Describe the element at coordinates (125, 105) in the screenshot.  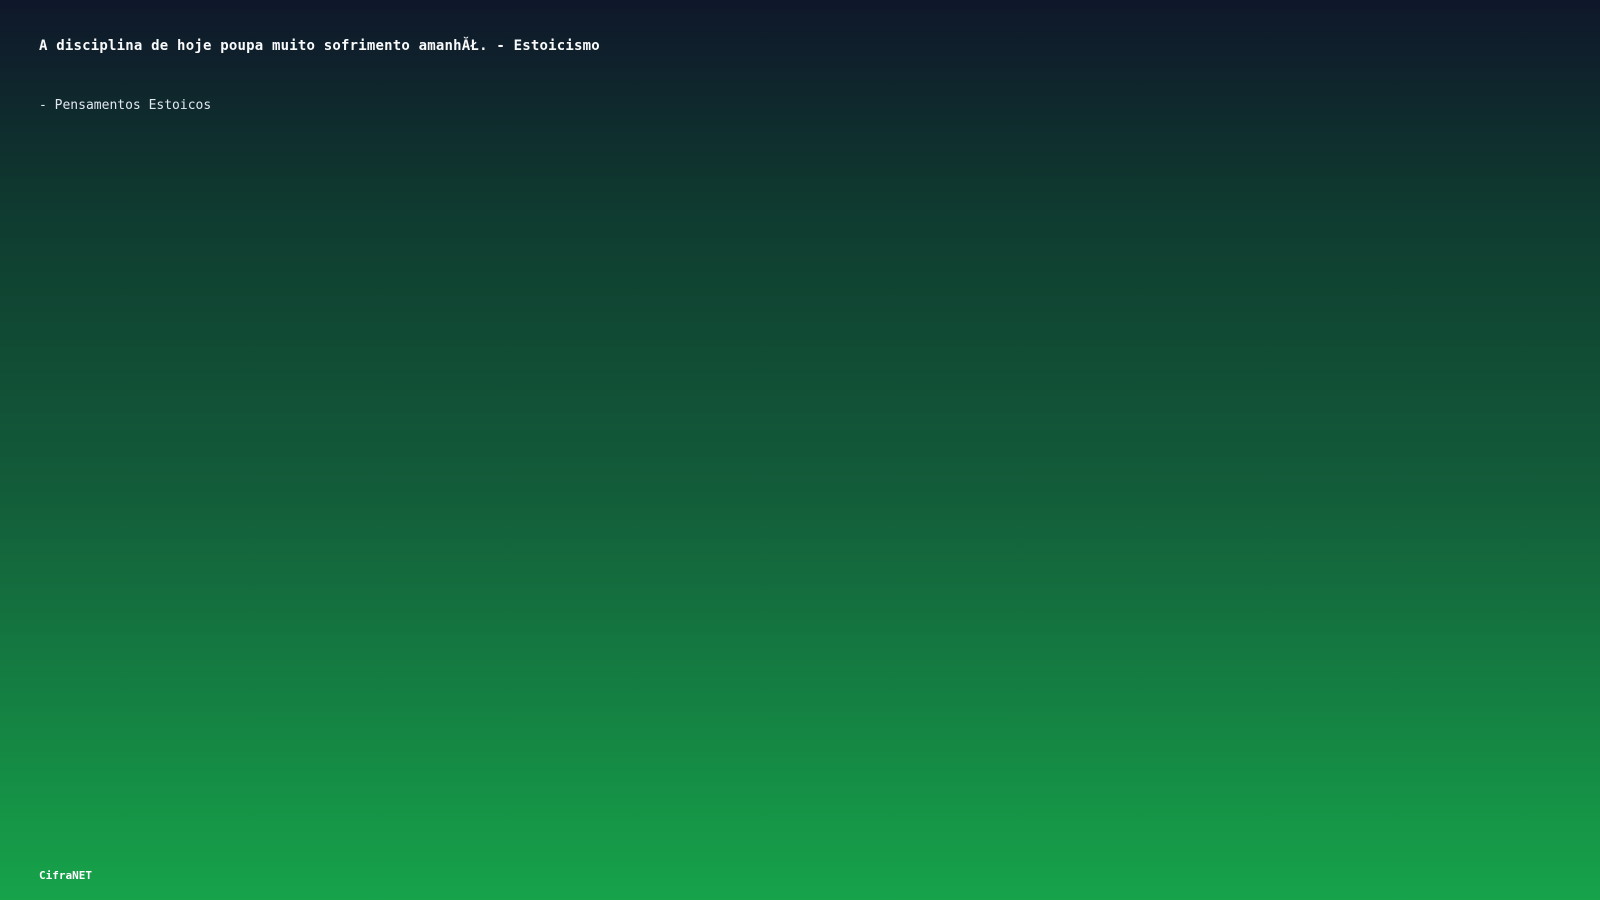
I see `quote-author: - Pensamentos Estoicos` at that location.